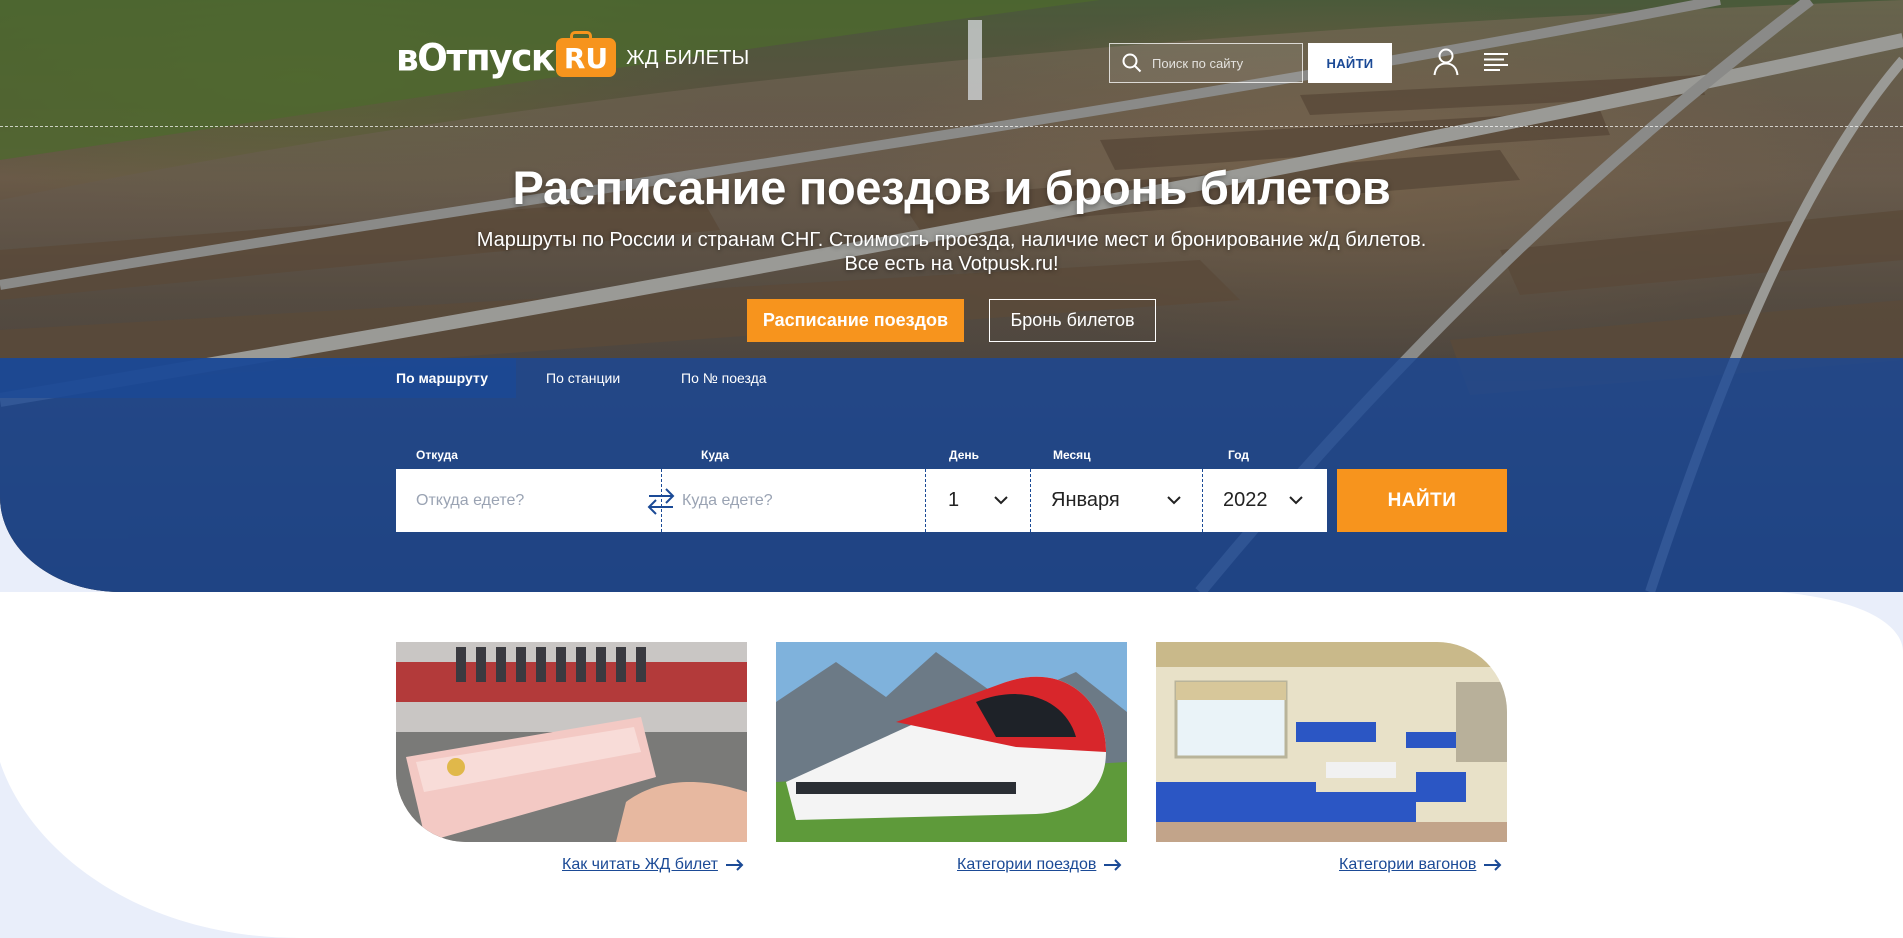 The image size is (1903, 938). I want to click on wagon-categories-link-label: Категории вагонов, so click(1408, 864).